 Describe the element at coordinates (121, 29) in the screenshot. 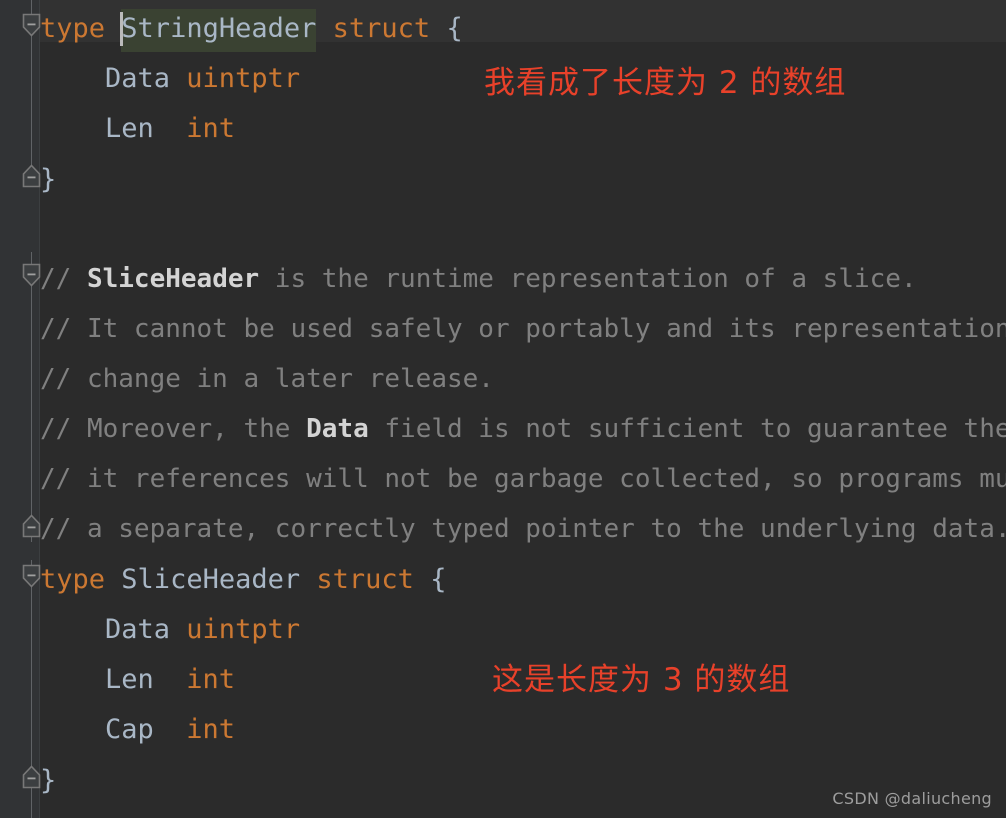

I see `text-caret` at that location.